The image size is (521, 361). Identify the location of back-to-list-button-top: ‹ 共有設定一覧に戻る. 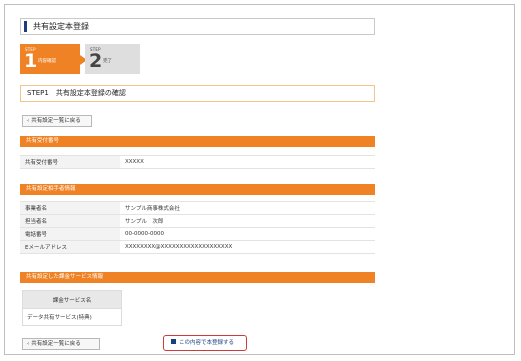
(57, 121).